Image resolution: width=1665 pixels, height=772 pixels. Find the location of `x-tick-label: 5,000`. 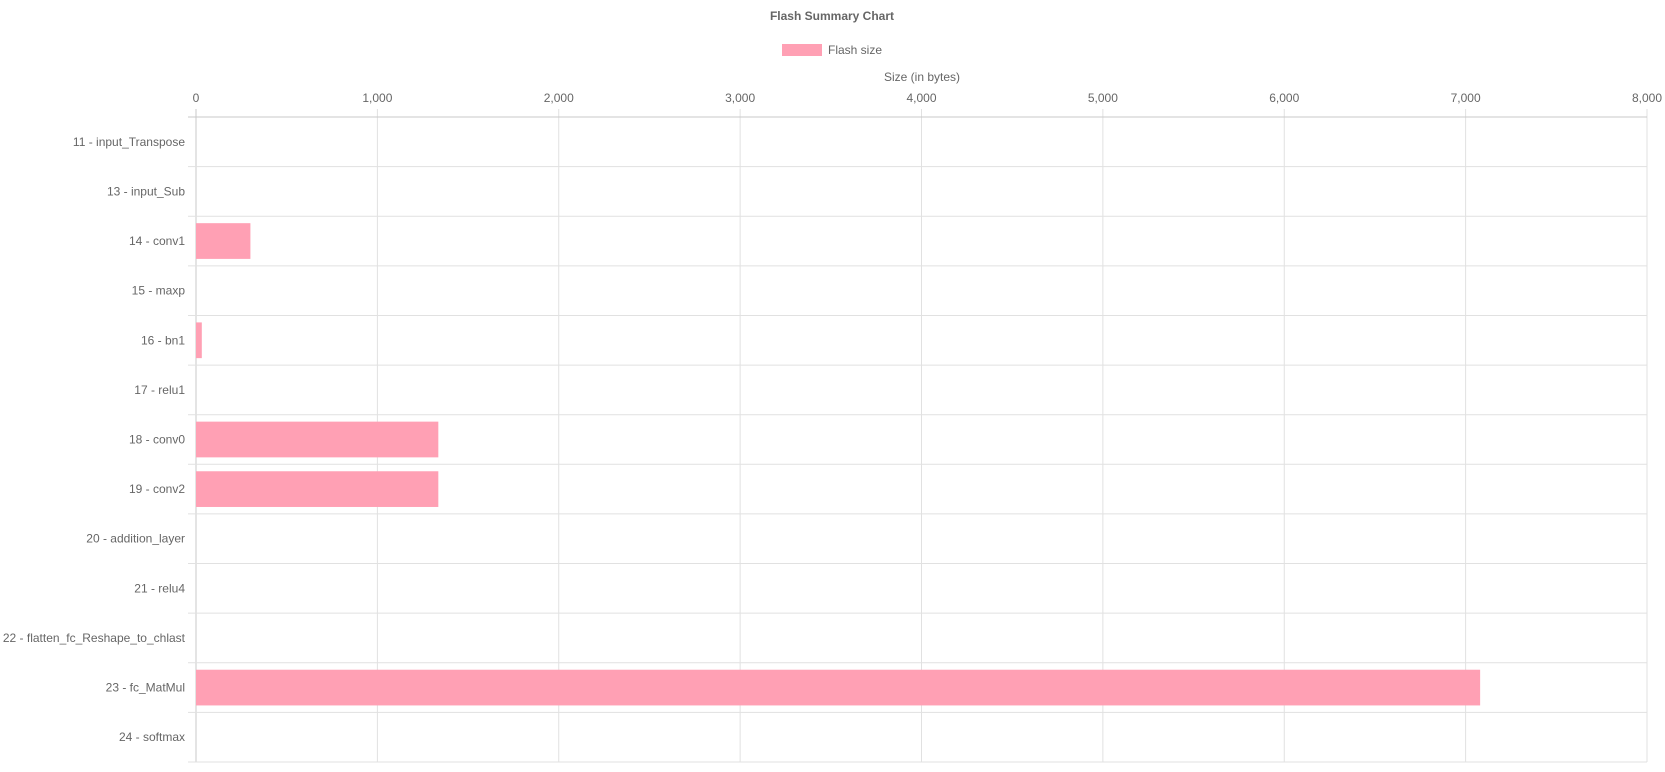

x-tick-label: 5,000 is located at coordinates (1103, 98).